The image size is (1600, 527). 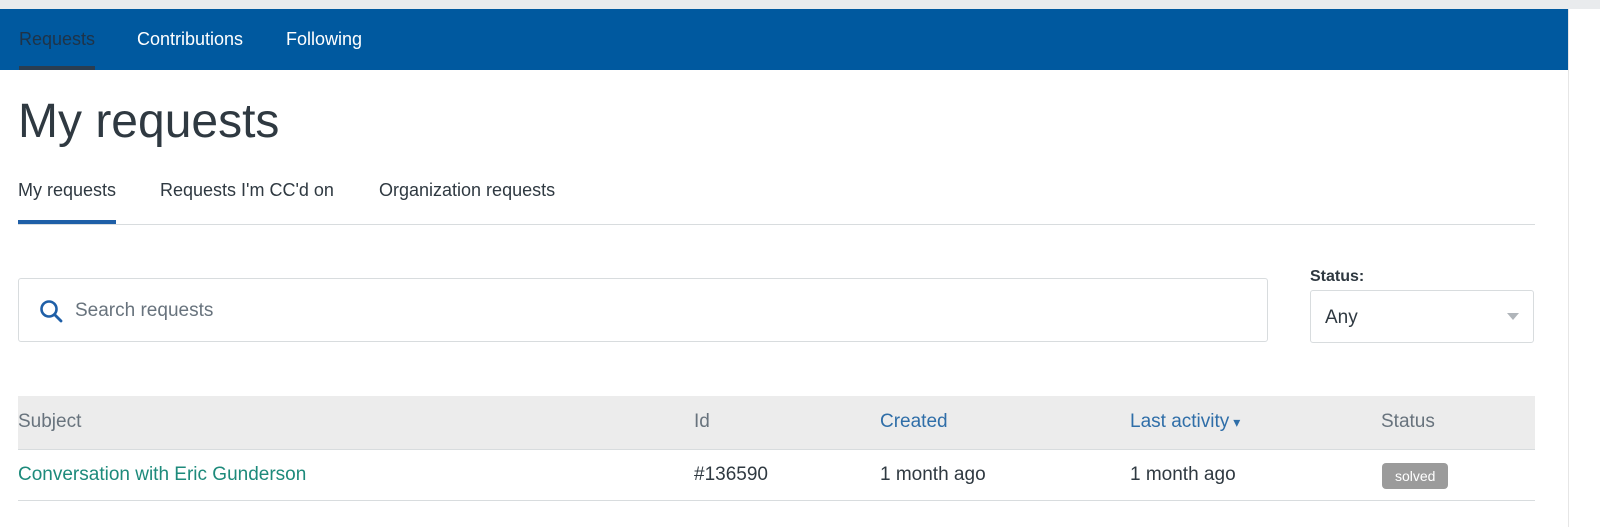 I want to click on status-badge: solved, so click(x=1415, y=476).